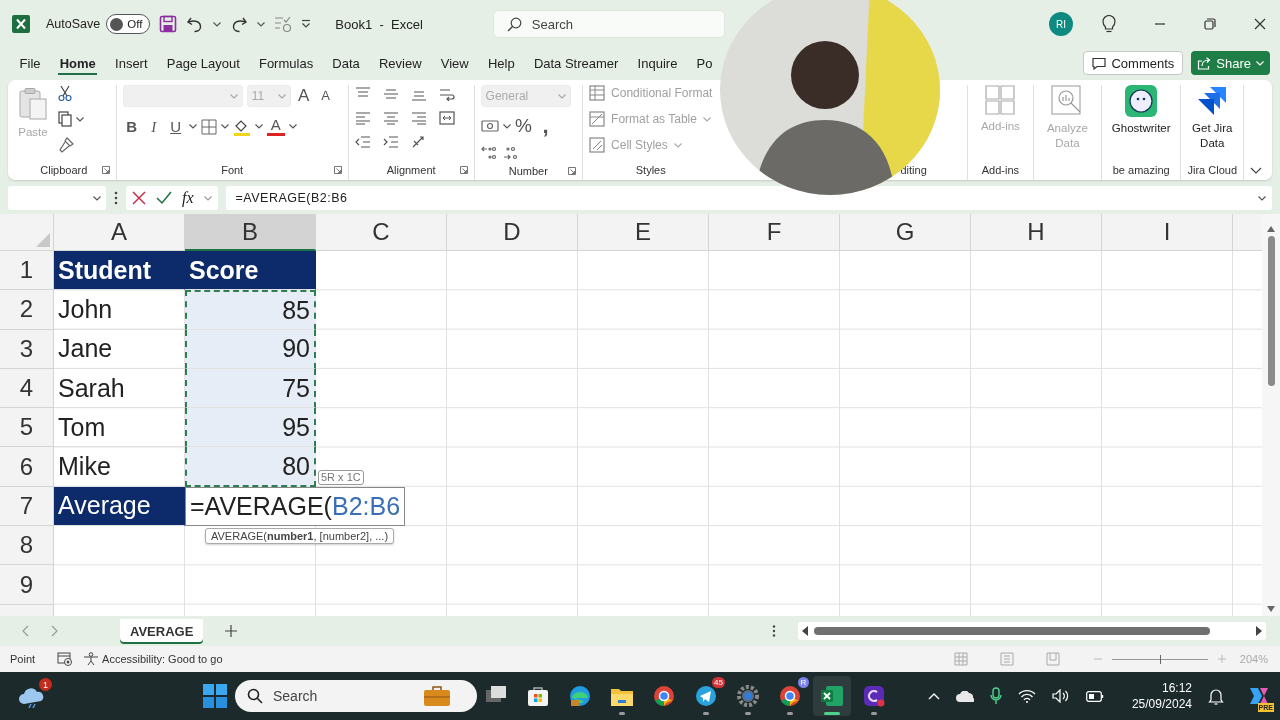 The width and height of the screenshot is (1280, 720). I want to click on column-header: D, so click(512, 232).